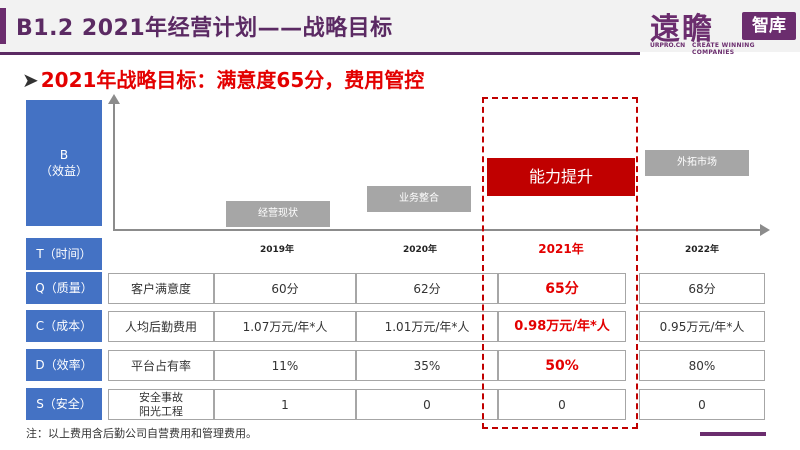 The width and height of the screenshot is (800, 450). Describe the element at coordinates (733, 434) in the screenshot. I see `footer-accent` at that location.